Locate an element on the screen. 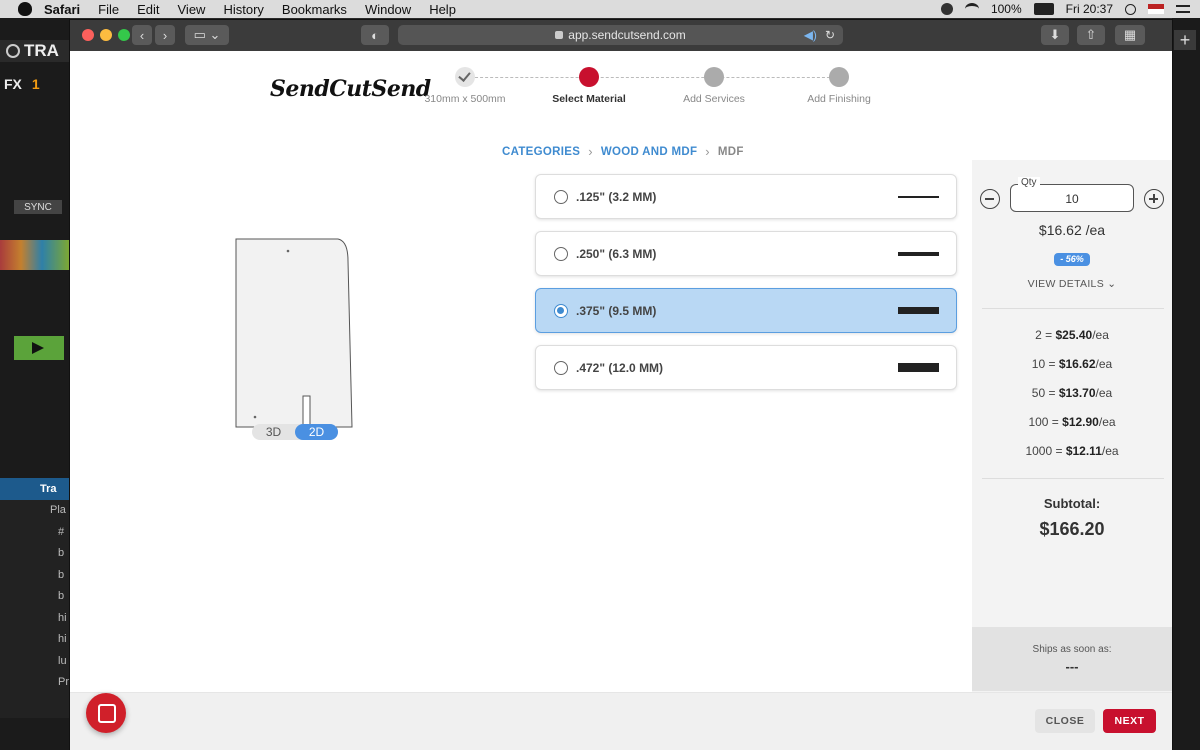  play-button is located at coordinates (39, 348).